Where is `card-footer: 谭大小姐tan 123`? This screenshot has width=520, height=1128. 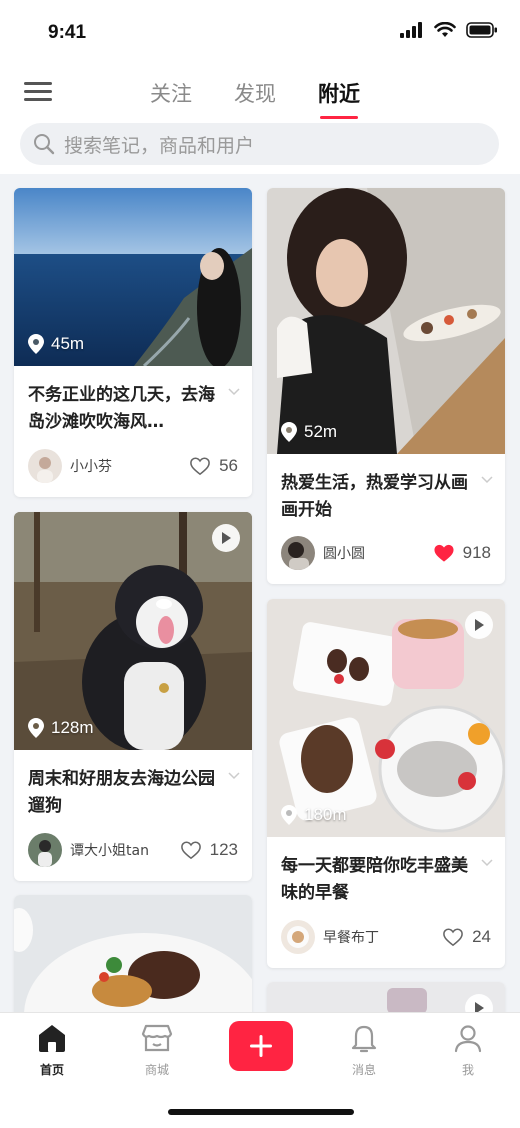 card-footer: 谭大小姐tan 123 is located at coordinates (133, 850).